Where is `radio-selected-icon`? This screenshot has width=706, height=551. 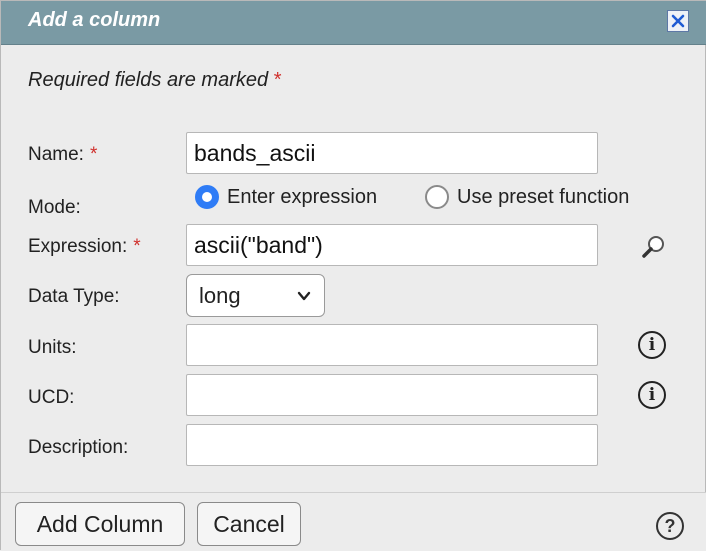
radio-selected-icon is located at coordinates (207, 197).